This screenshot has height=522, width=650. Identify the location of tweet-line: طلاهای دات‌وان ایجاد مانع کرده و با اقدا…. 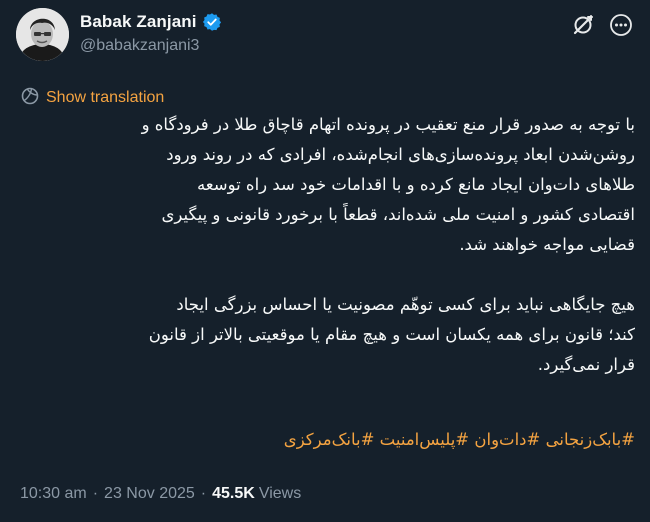
(415, 184).